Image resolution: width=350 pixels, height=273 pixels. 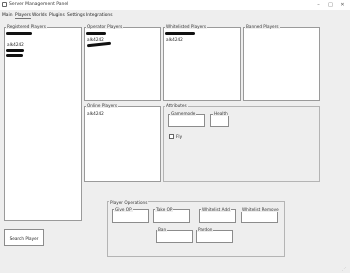 What do you see at coordinates (175, 5) in the screenshot?
I see `title-bar: Server Management Panel – □ ✕` at bounding box center [175, 5].